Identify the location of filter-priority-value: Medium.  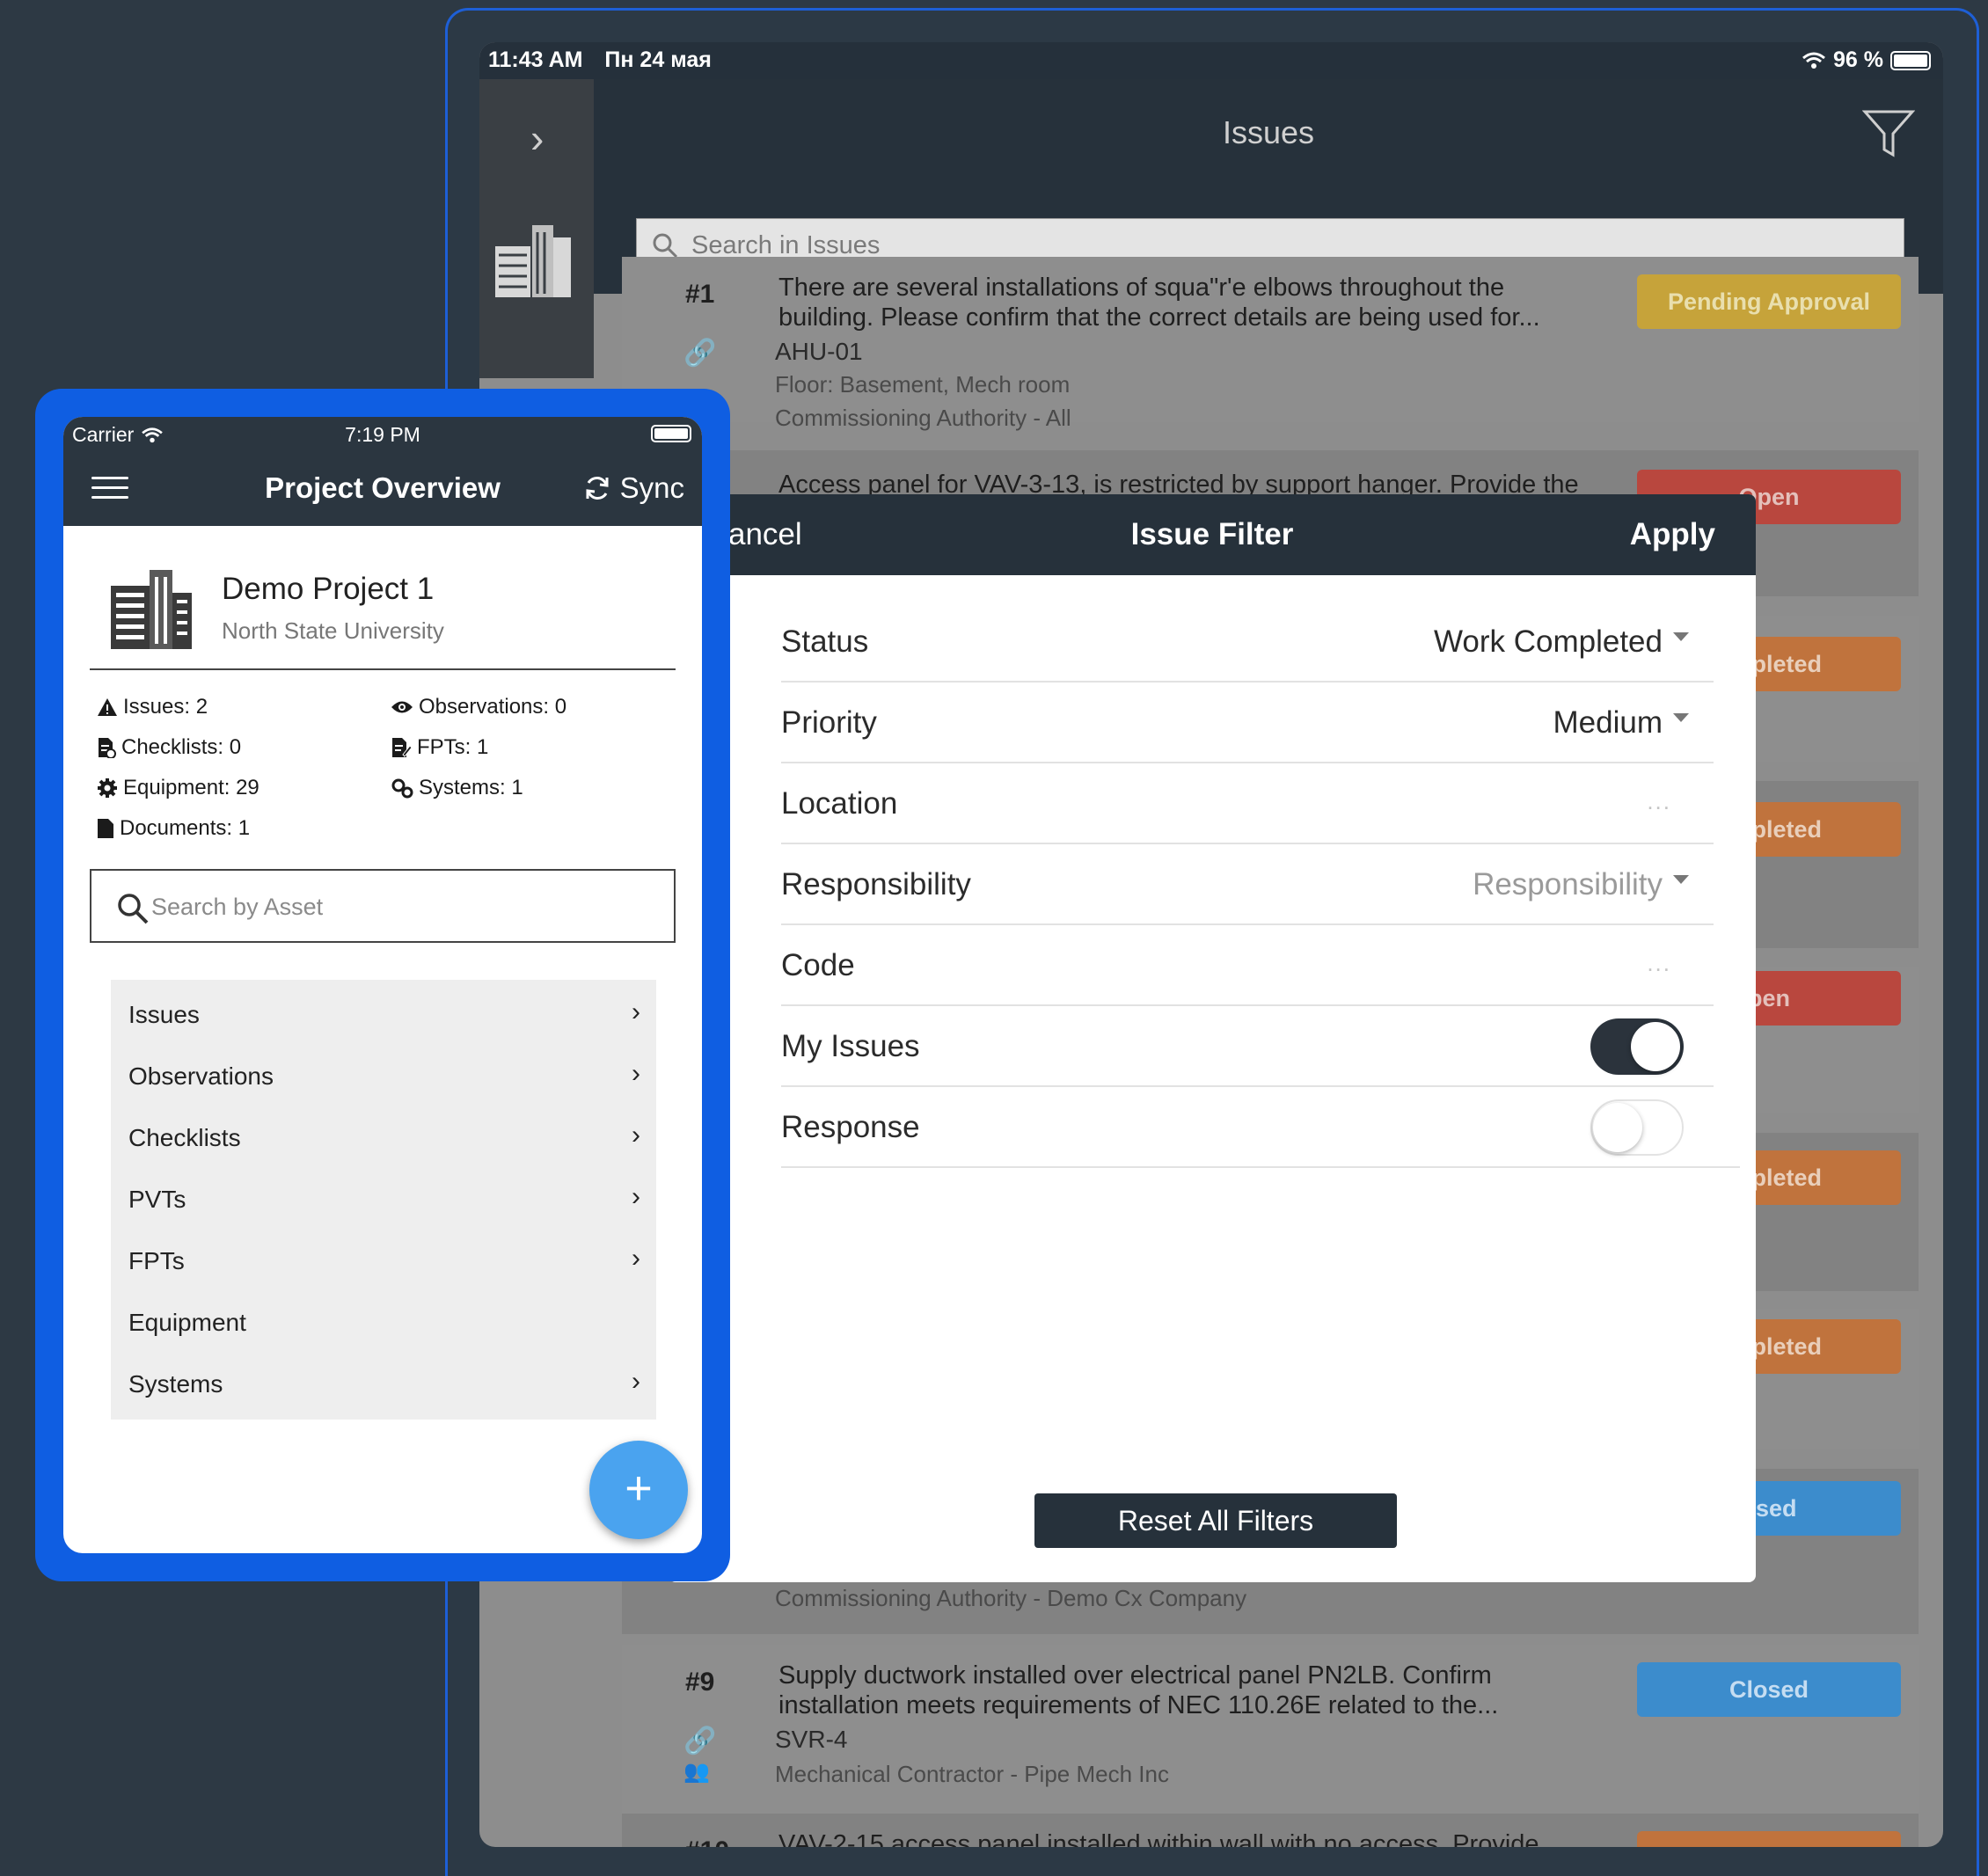
(1621, 723).